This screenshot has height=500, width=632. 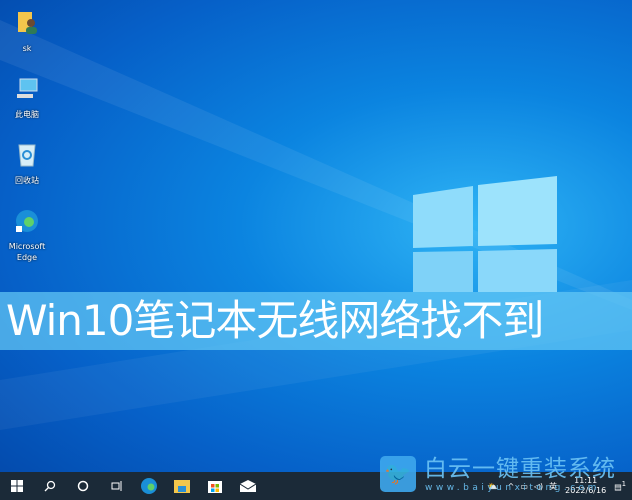 I want to click on desktop-icon-label: sk, so click(x=27, y=48).